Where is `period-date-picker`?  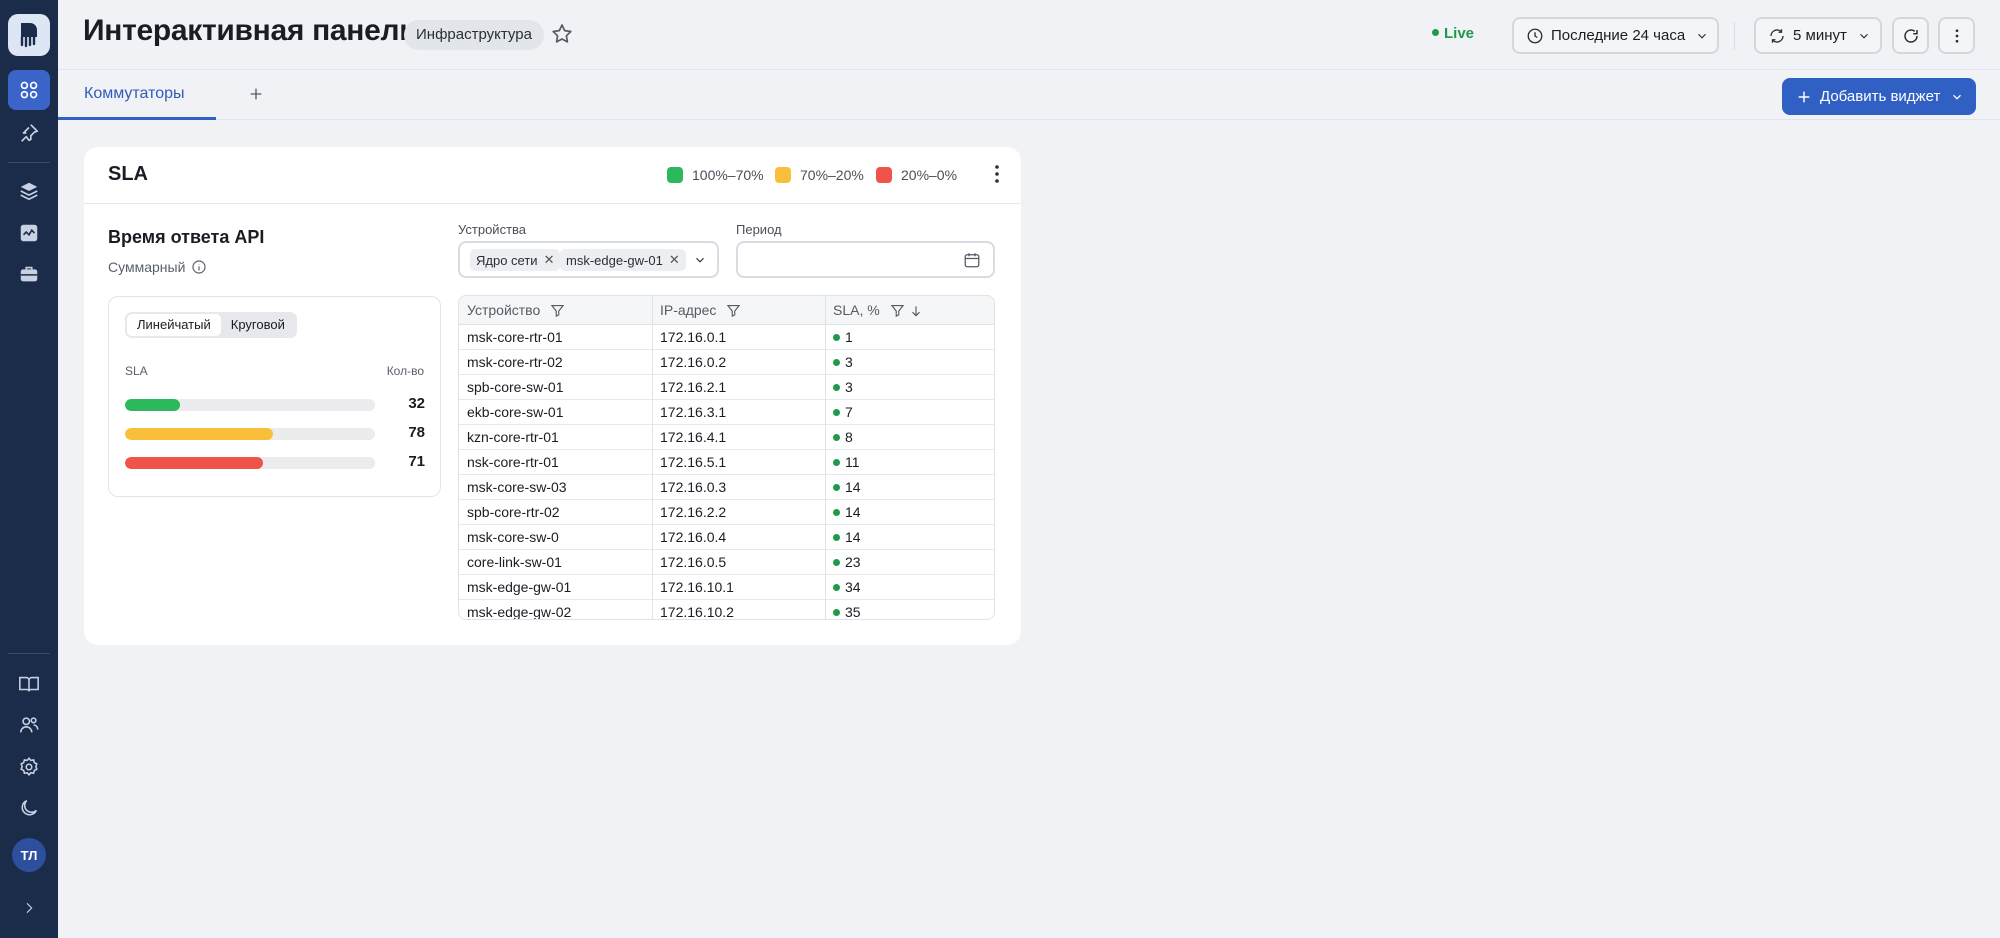 period-date-picker is located at coordinates (865, 259).